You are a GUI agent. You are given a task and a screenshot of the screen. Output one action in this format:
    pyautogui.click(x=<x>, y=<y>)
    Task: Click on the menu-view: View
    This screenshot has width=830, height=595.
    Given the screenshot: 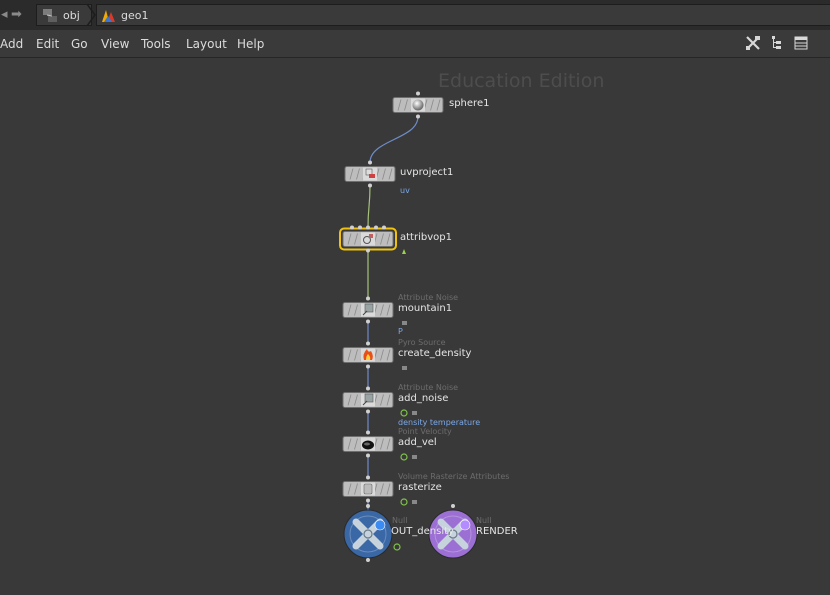 What is the action you would take?
    pyautogui.click(x=115, y=44)
    